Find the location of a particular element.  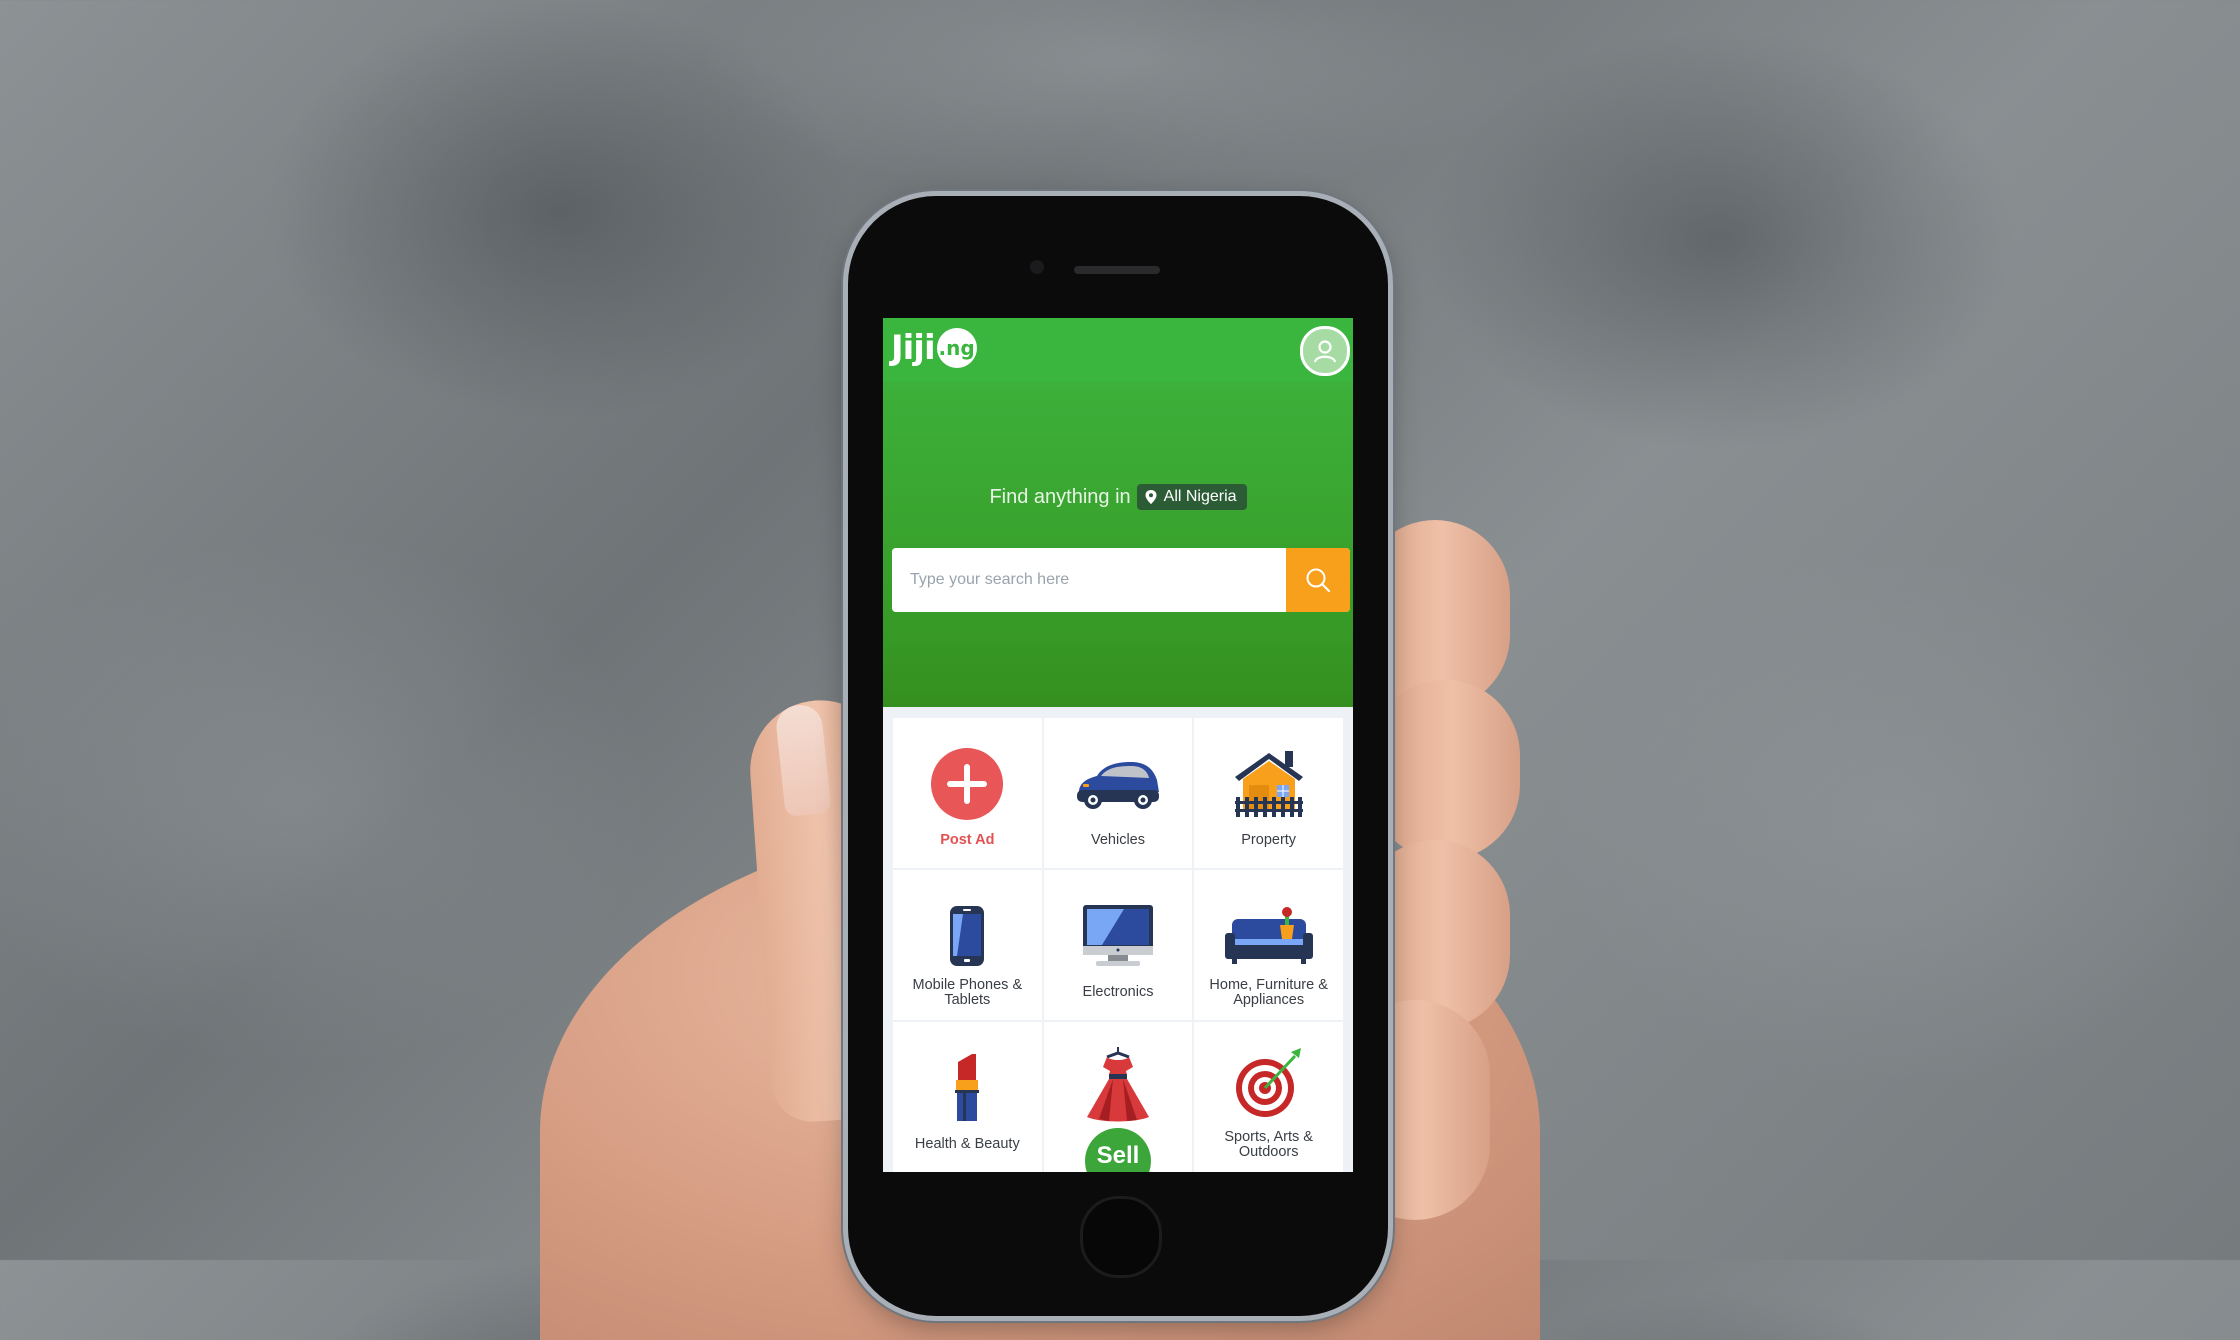

account-button is located at coordinates (1325, 351).